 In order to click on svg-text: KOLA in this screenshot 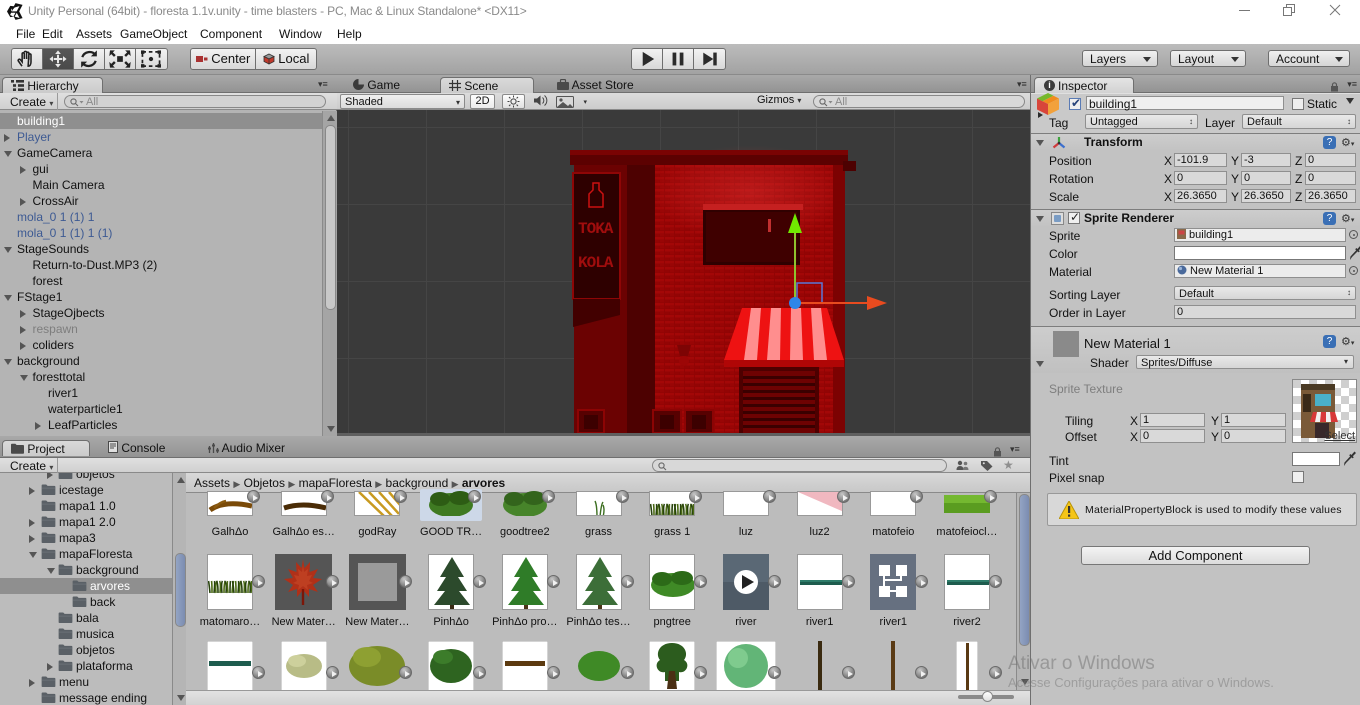, I will do `click(596, 263)`.